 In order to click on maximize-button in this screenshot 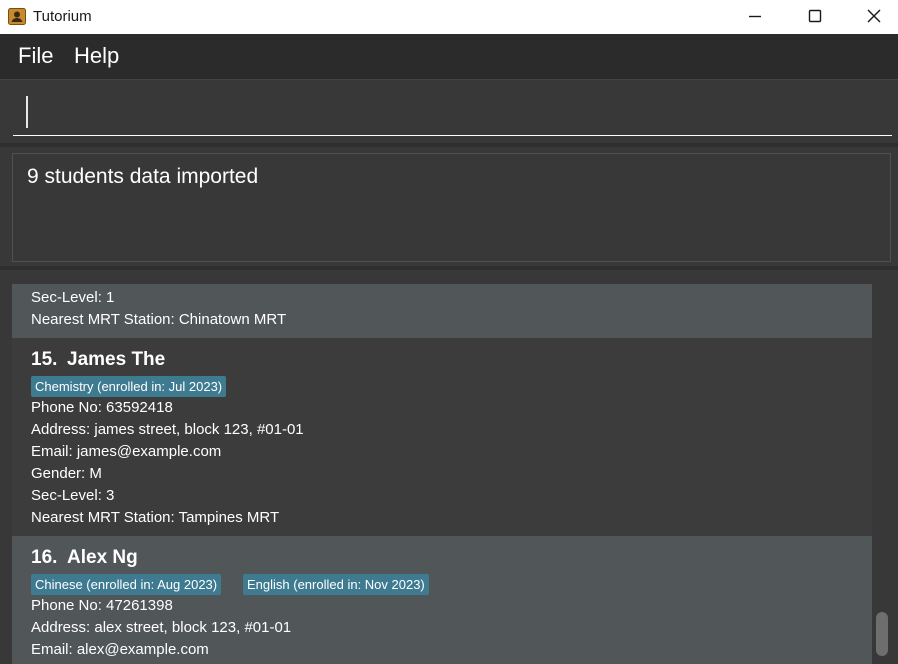, I will do `click(815, 17)`.